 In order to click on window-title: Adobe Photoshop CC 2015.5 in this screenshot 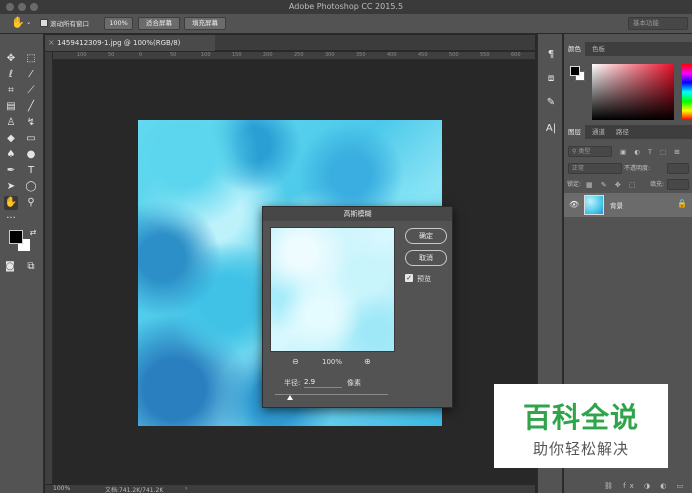, I will do `click(346, 6)`.